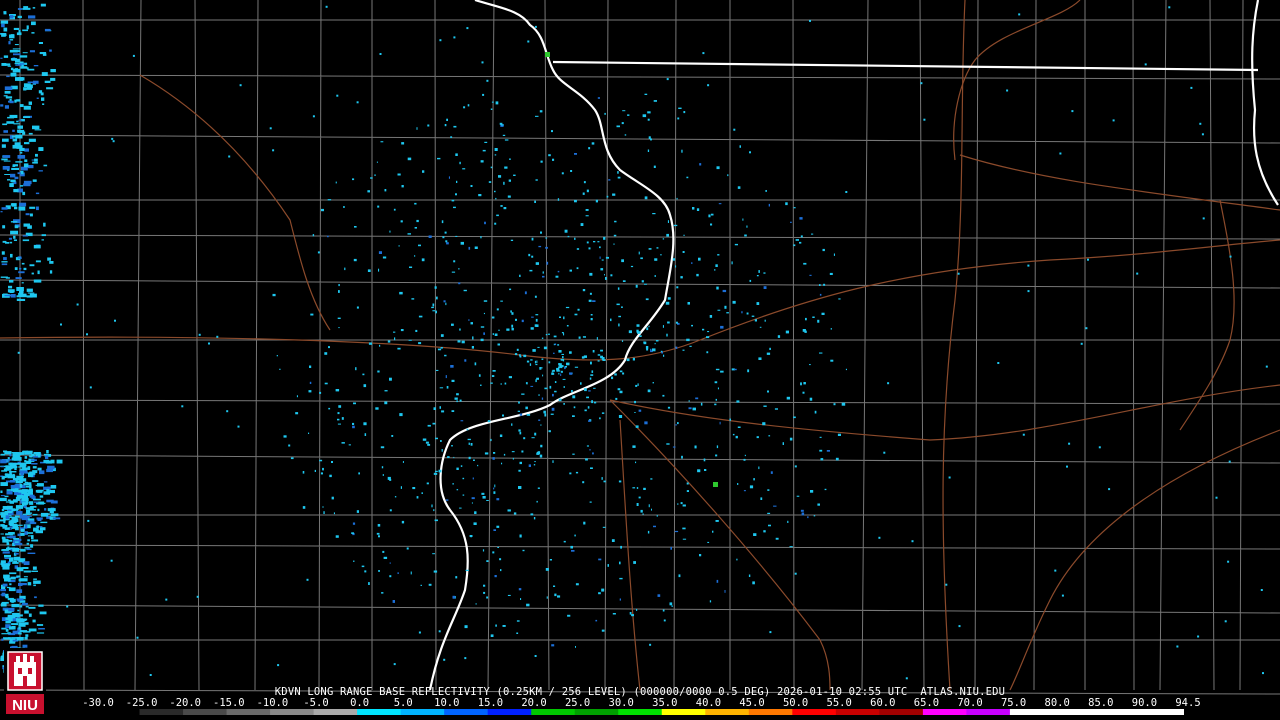 This screenshot has height=720, width=1280. What do you see at coordinates (141, 703) in the screenshot?
I see `colorbar-label: -25.0` at bounding box center [141, 703].